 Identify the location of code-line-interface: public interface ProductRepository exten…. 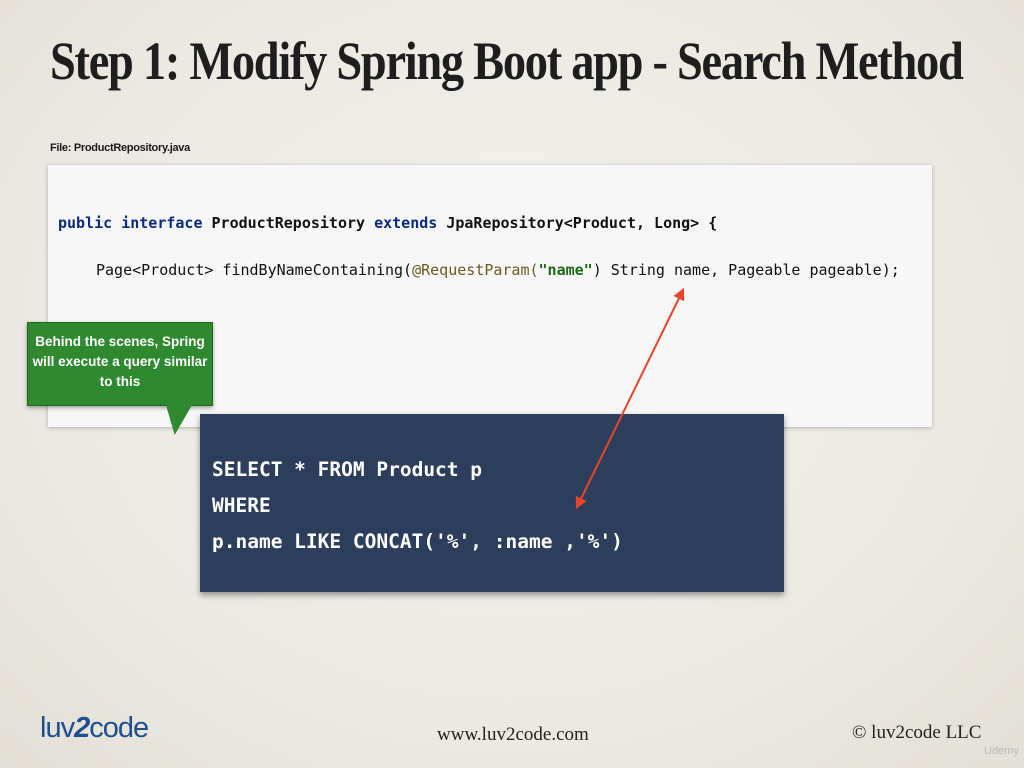
(387, 223).